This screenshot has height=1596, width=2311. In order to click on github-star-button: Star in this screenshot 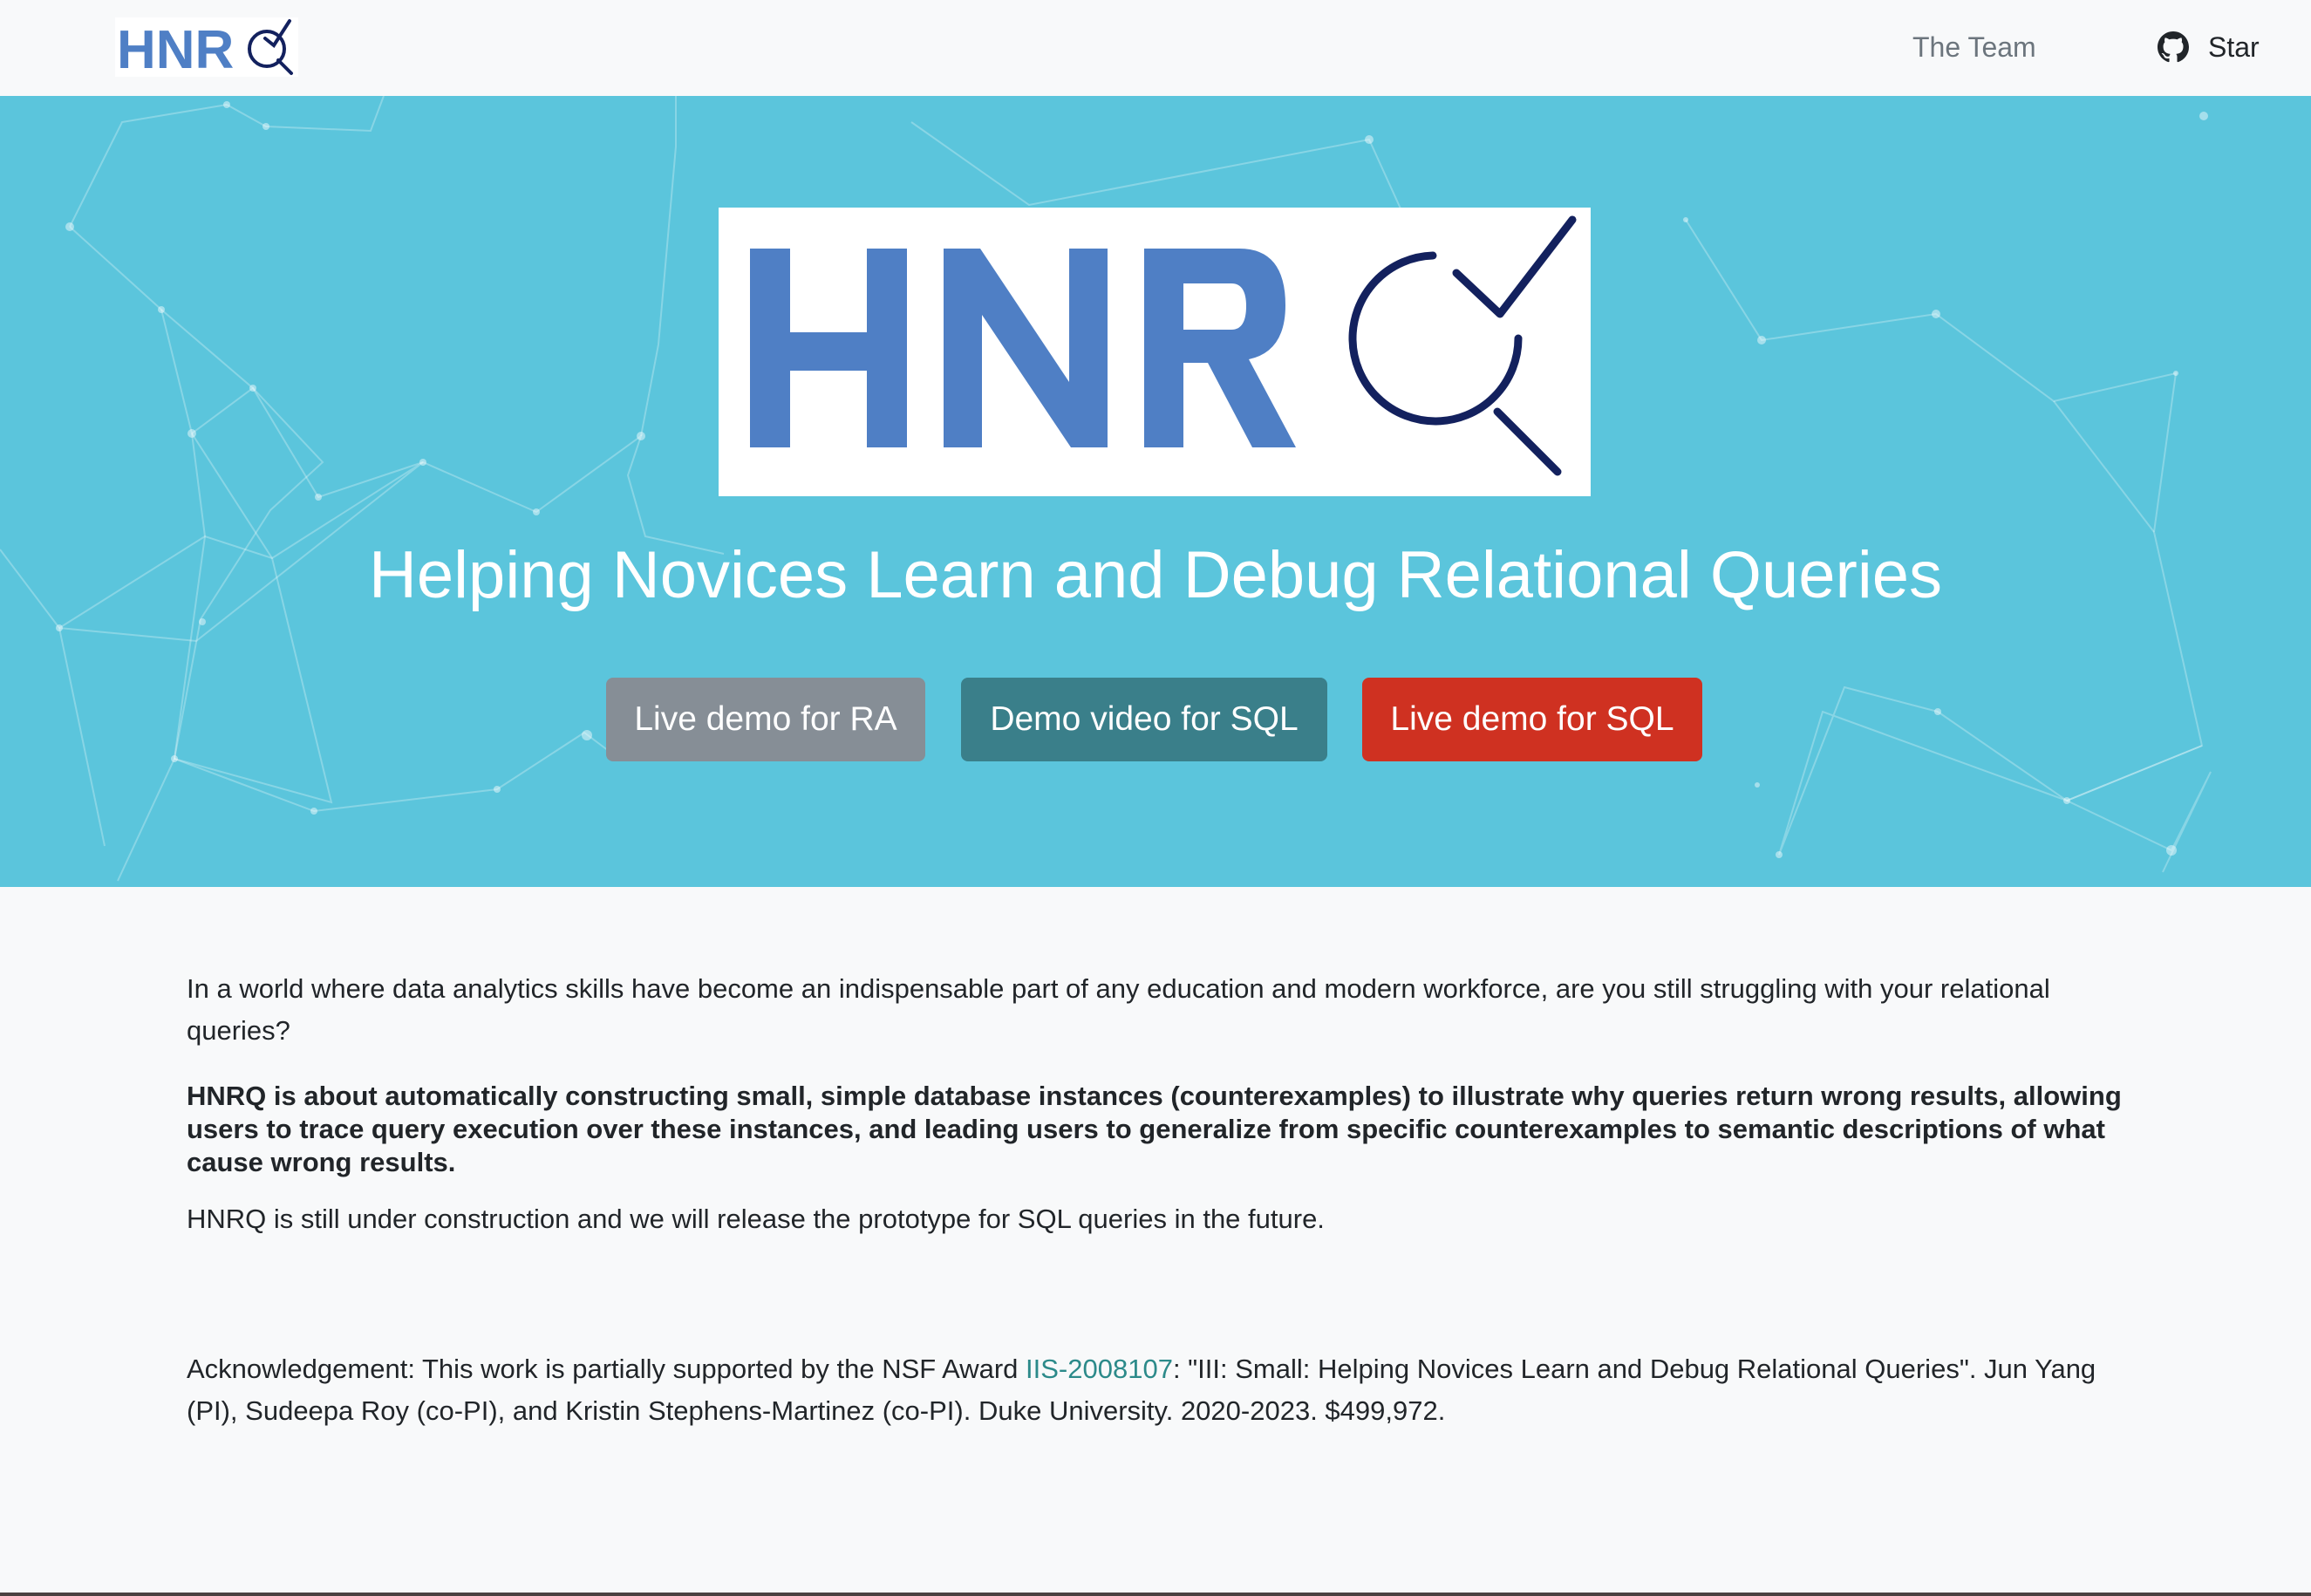, I will do `click(2209, 47)`.